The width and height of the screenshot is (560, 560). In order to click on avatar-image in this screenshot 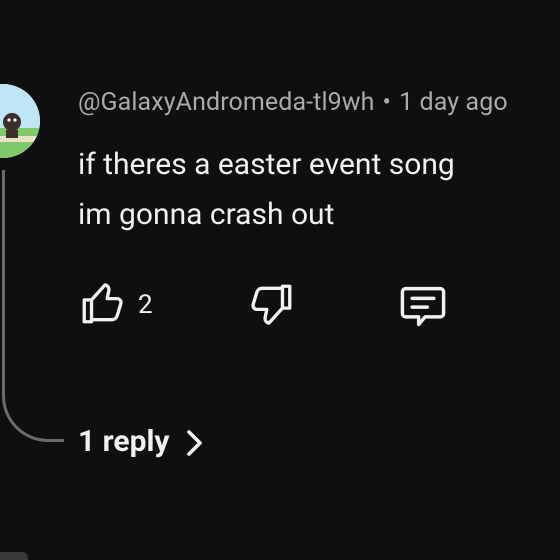, I will do `click(20, 121)`.